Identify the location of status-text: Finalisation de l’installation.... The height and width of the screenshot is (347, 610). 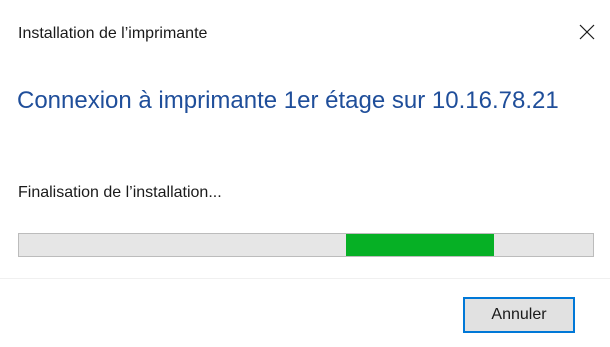
(120, 192).